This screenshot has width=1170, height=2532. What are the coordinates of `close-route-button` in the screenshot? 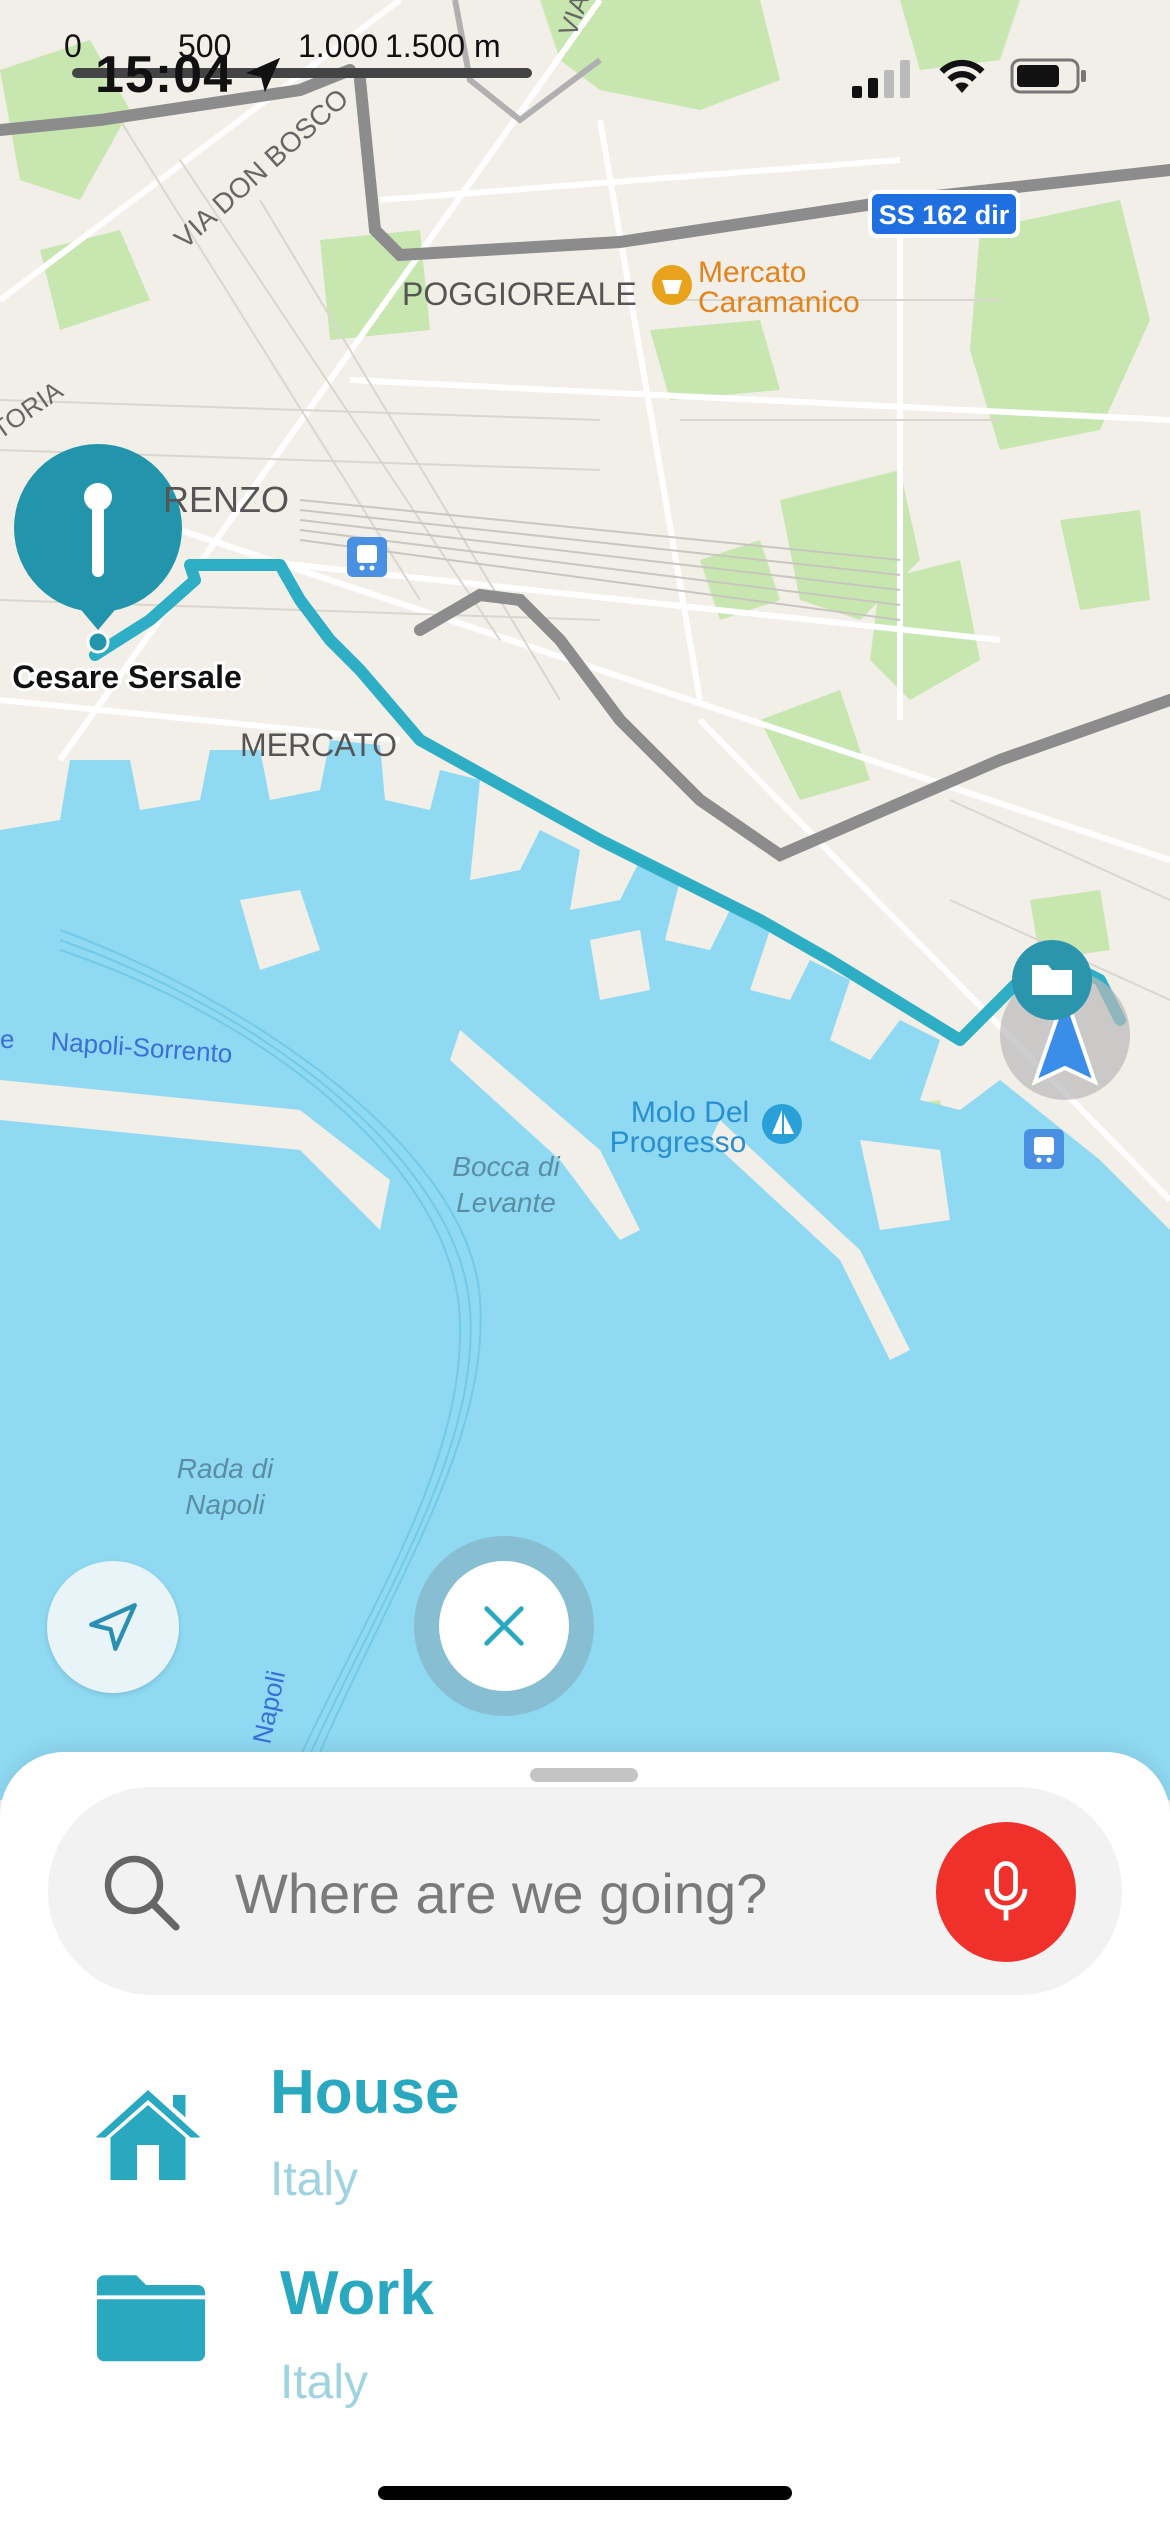 It's located at (504, 1626).